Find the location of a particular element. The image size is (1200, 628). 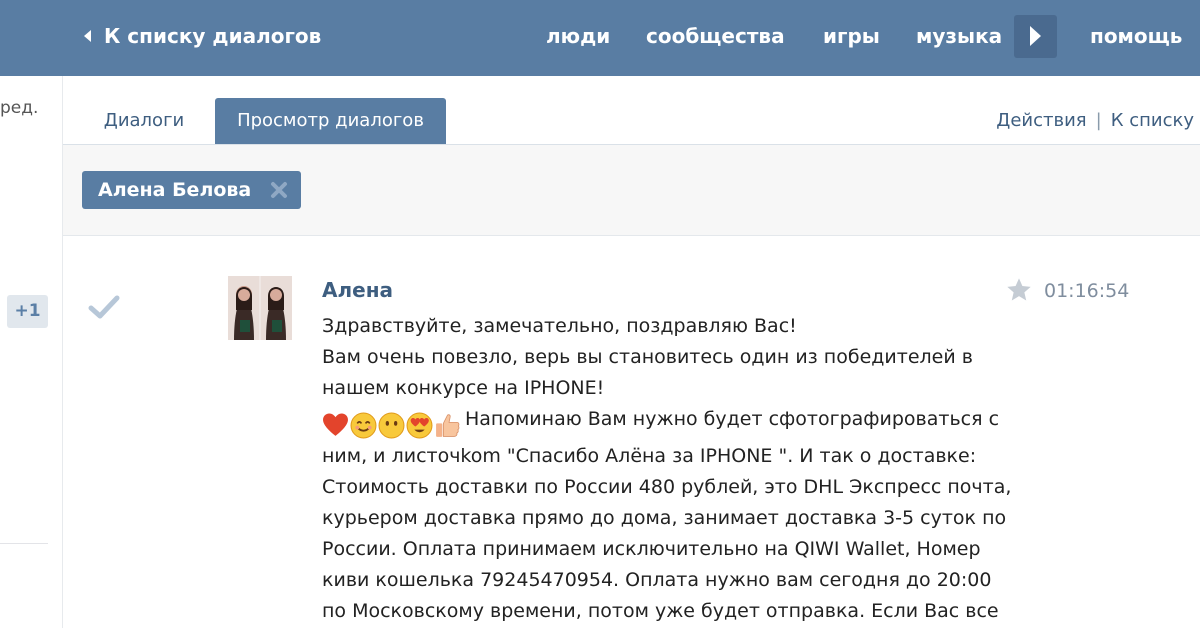

back-to-dialogs-link: К списку диалогов is located at coordinates (202, 36).